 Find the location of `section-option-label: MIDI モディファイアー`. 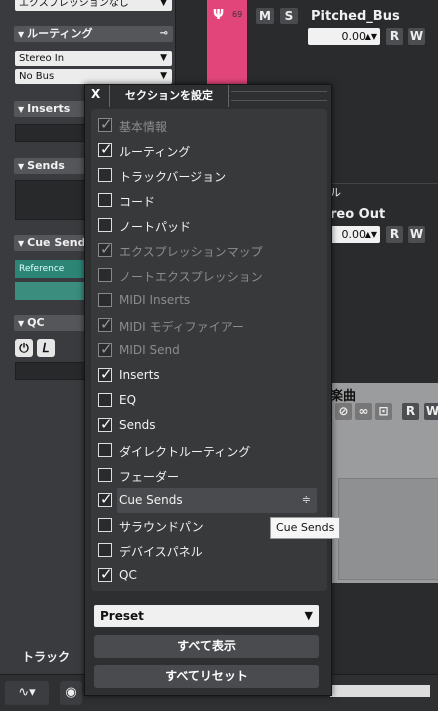

section-option-label: MIDI モディファイアー is located at coordinates (181, 327).